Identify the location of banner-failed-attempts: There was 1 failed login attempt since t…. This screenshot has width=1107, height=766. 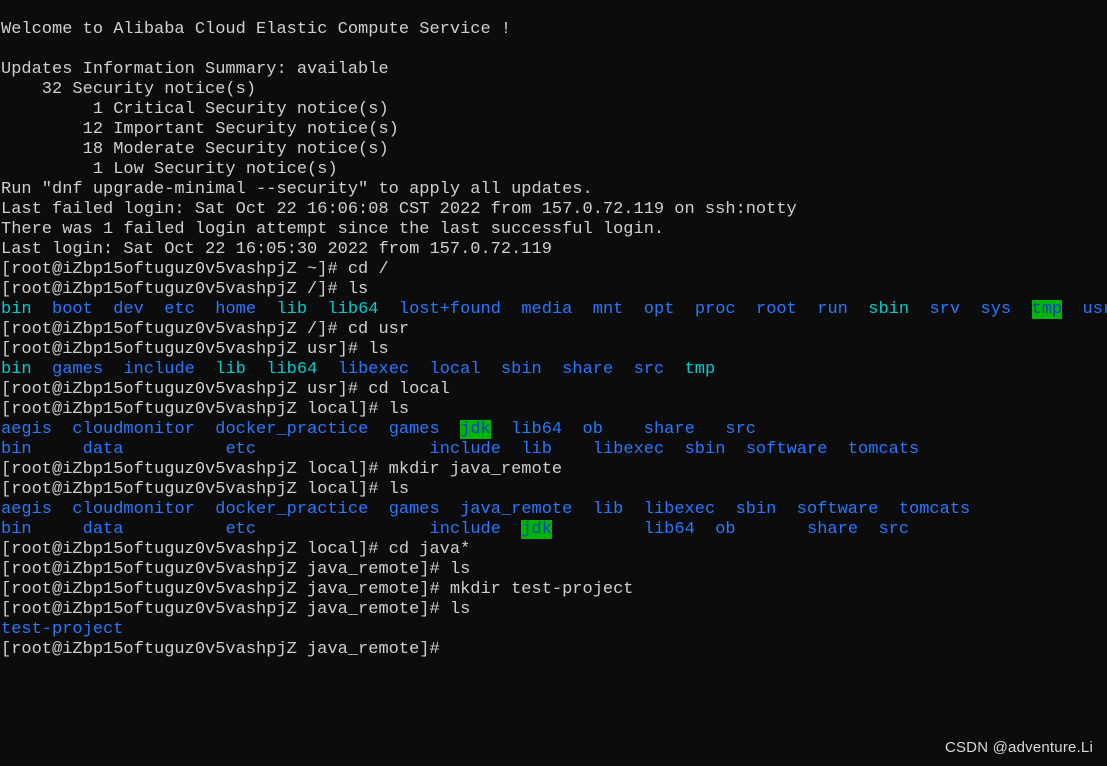
(333, 229).